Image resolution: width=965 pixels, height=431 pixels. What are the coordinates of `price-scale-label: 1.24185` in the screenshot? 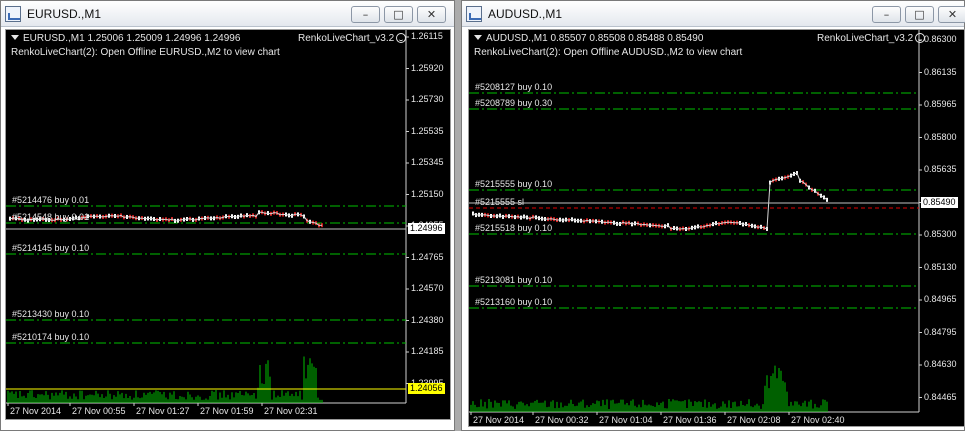 It's located at (427, 351).